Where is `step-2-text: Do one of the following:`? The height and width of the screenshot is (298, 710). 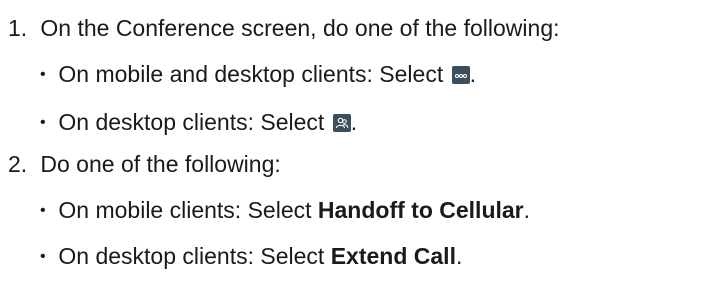
step-2-text: Do one of the following: is located at coordinates (160, 164).